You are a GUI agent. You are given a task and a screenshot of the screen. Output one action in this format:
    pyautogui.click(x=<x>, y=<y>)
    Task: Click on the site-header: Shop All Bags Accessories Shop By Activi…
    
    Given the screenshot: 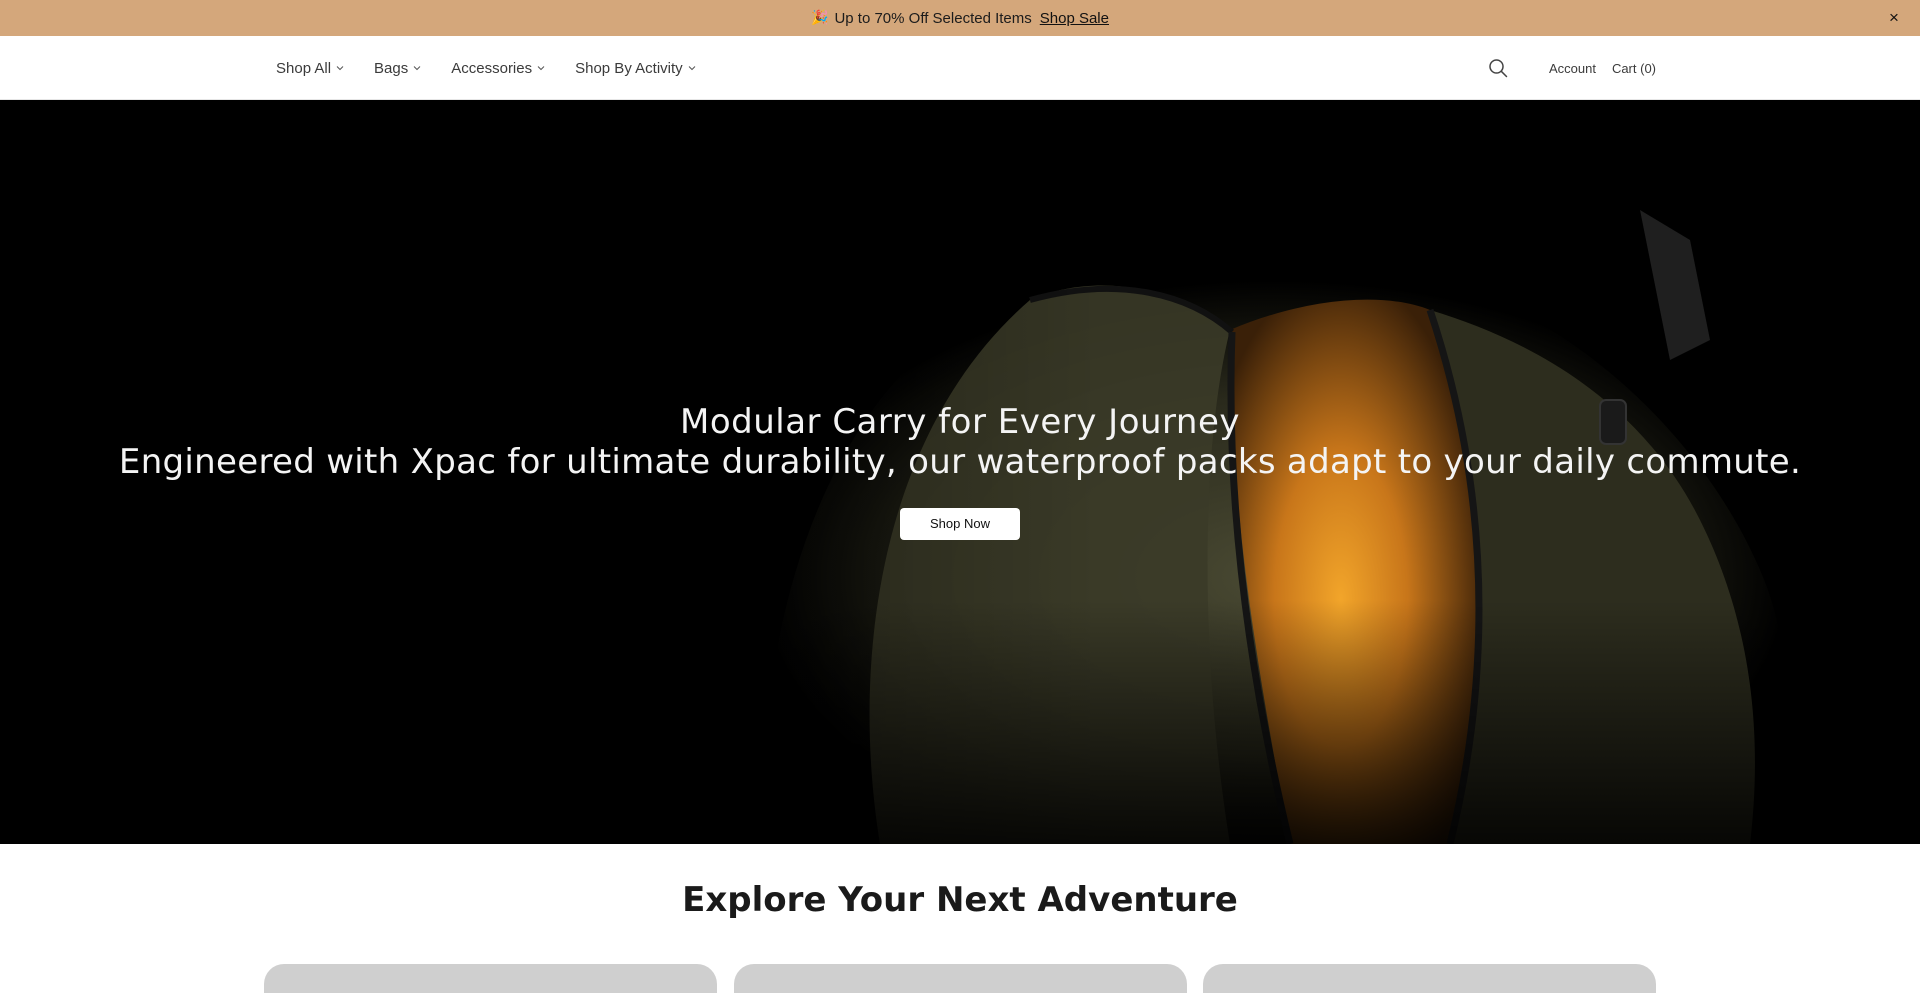 What is the action you would take?
    pyautogui.click(x=960, y=68)
    